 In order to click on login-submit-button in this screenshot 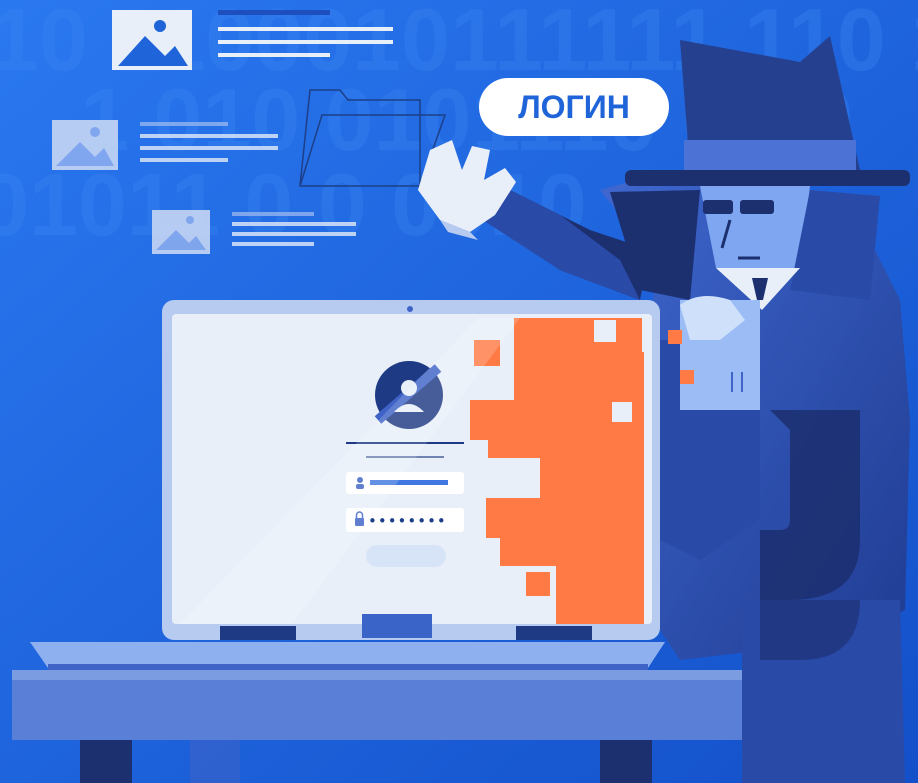, I will do `click(406, 556)`.